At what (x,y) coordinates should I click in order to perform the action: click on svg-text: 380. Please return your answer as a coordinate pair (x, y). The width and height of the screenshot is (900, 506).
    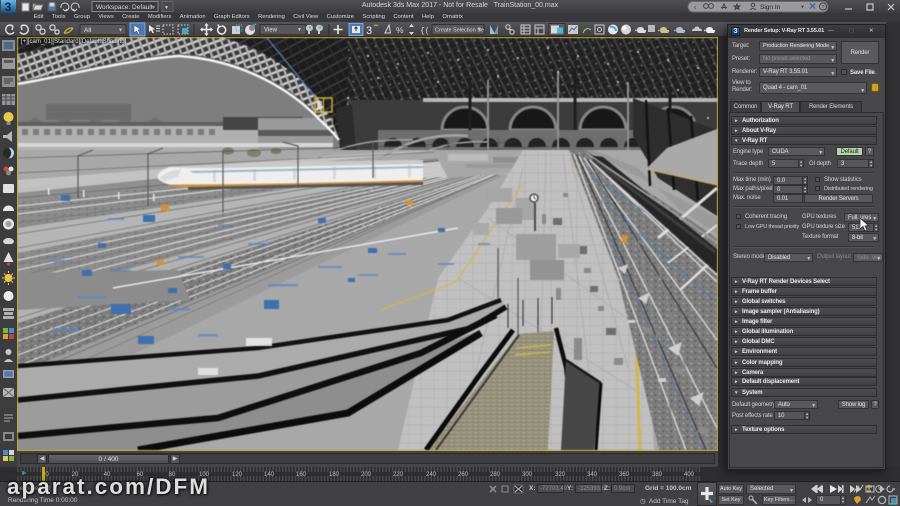
    Looking at the image, I should click on (657, 475).